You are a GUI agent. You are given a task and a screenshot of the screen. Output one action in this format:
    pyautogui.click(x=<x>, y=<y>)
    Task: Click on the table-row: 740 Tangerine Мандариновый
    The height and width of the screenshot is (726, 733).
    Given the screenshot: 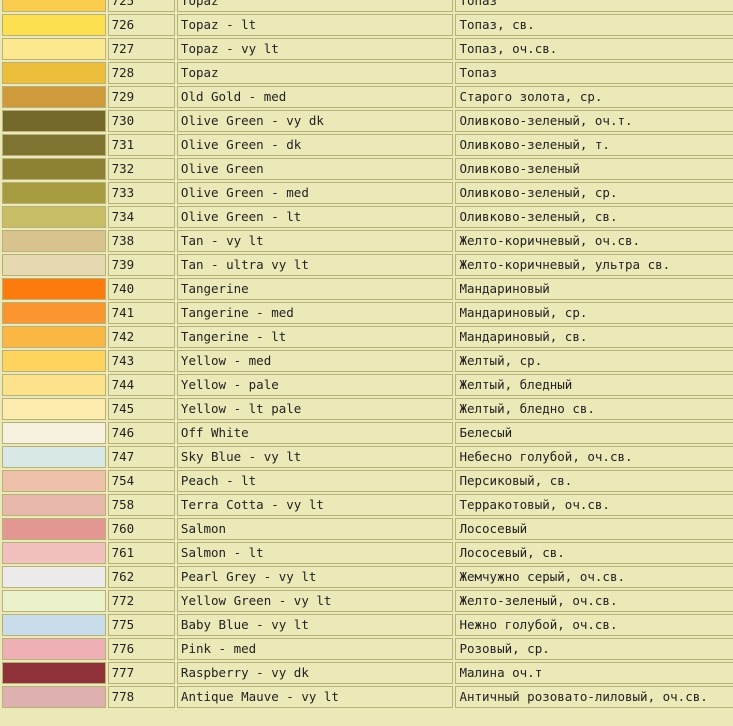 What is the action you would take?
    pyautogui.click(x=367, y=289)
    